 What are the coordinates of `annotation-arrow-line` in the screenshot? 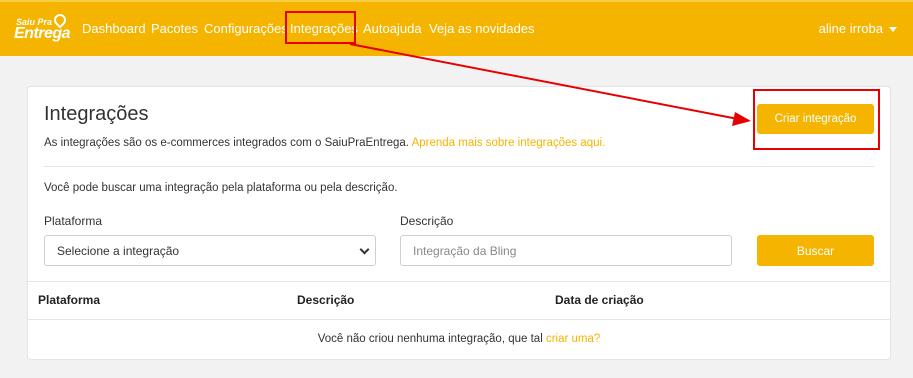 It's located at (544, 81).